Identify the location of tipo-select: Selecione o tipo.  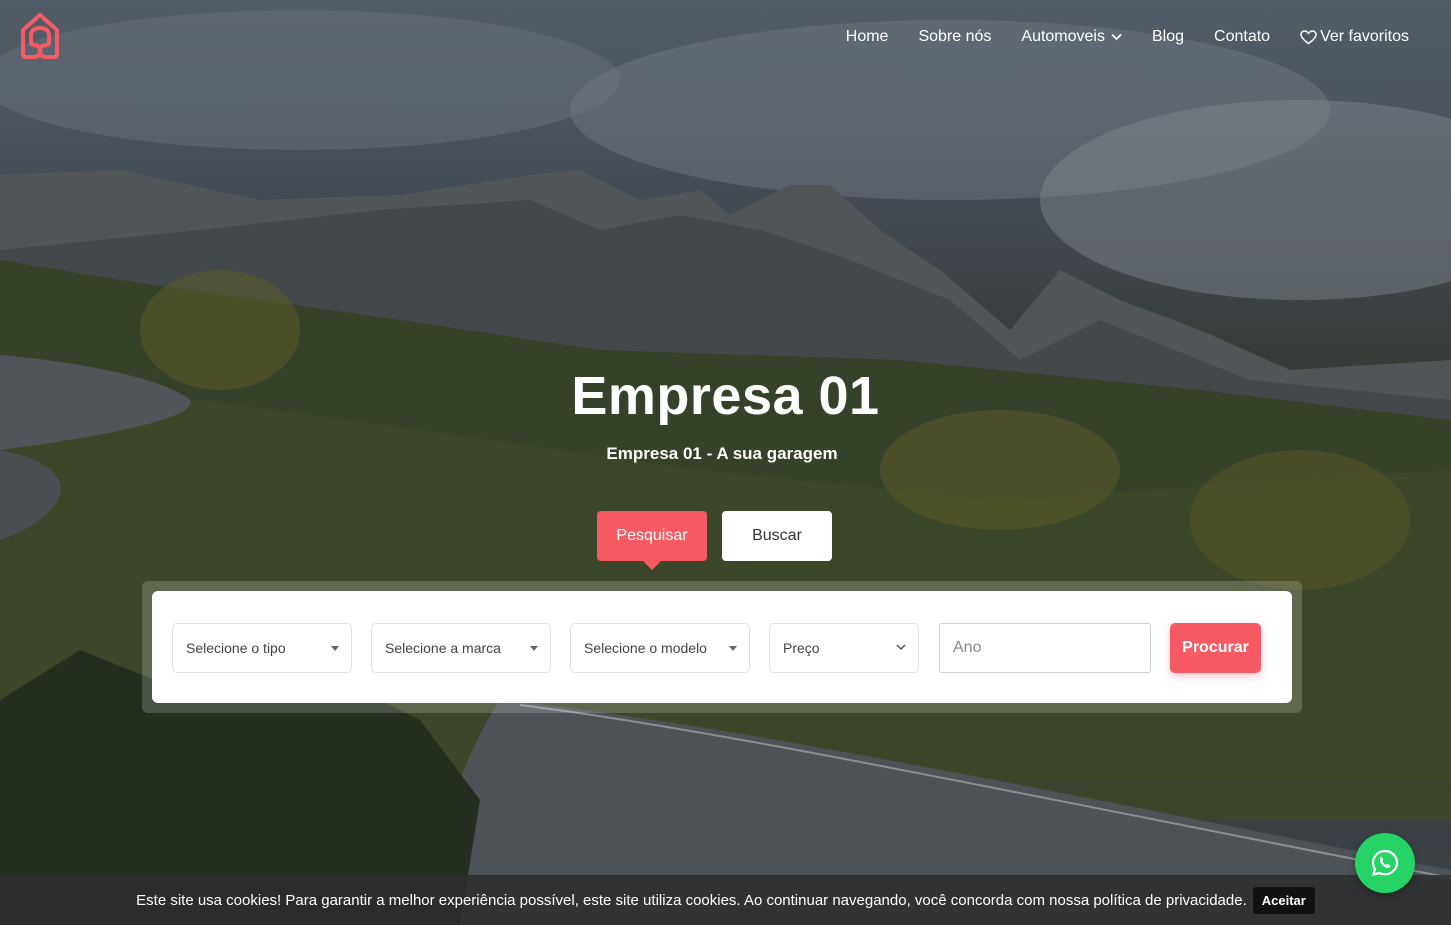
(262, 648).